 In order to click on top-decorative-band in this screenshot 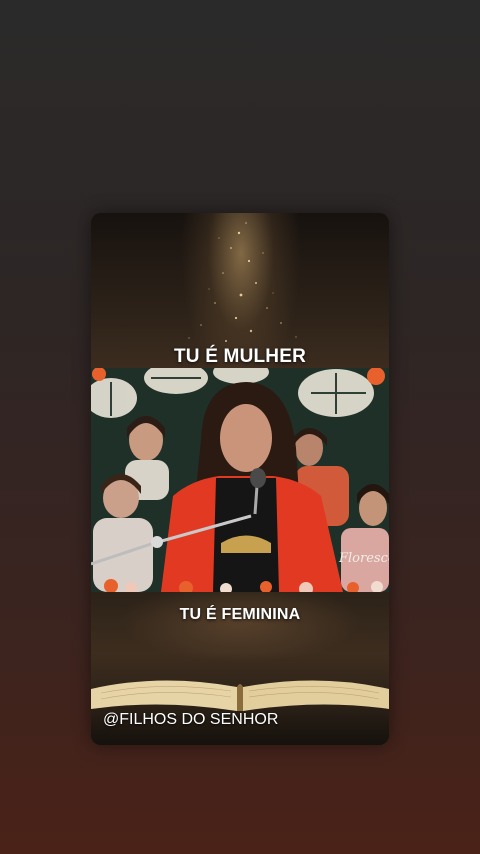, I will do `click(240, 290)`.